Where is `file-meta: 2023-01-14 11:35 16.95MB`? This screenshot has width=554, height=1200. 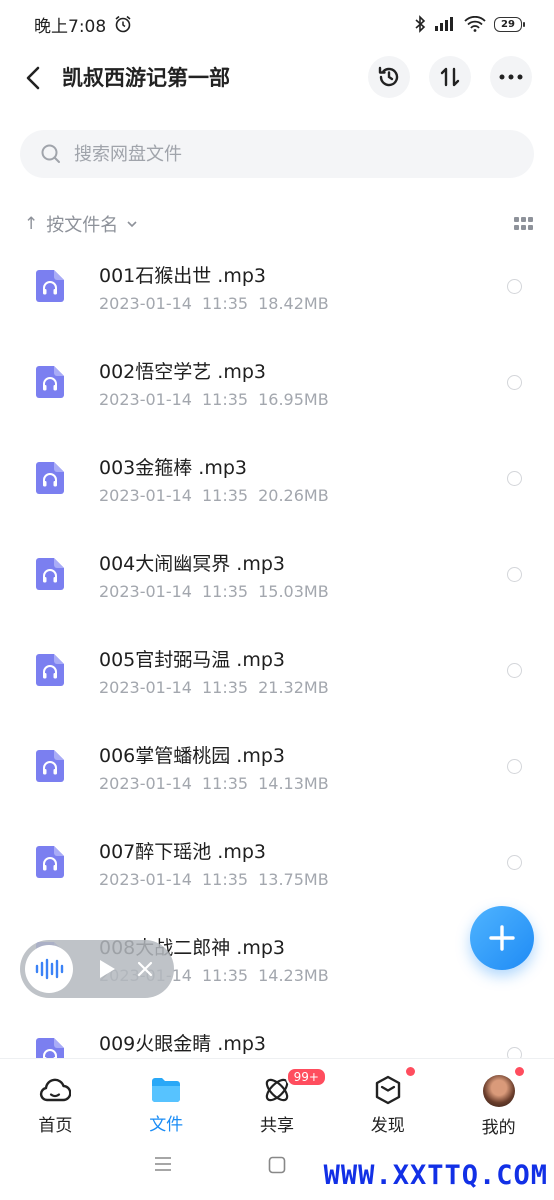
file-meta: 2023-01-14 11:35 16.95MB is located at coordinates (214, 399).